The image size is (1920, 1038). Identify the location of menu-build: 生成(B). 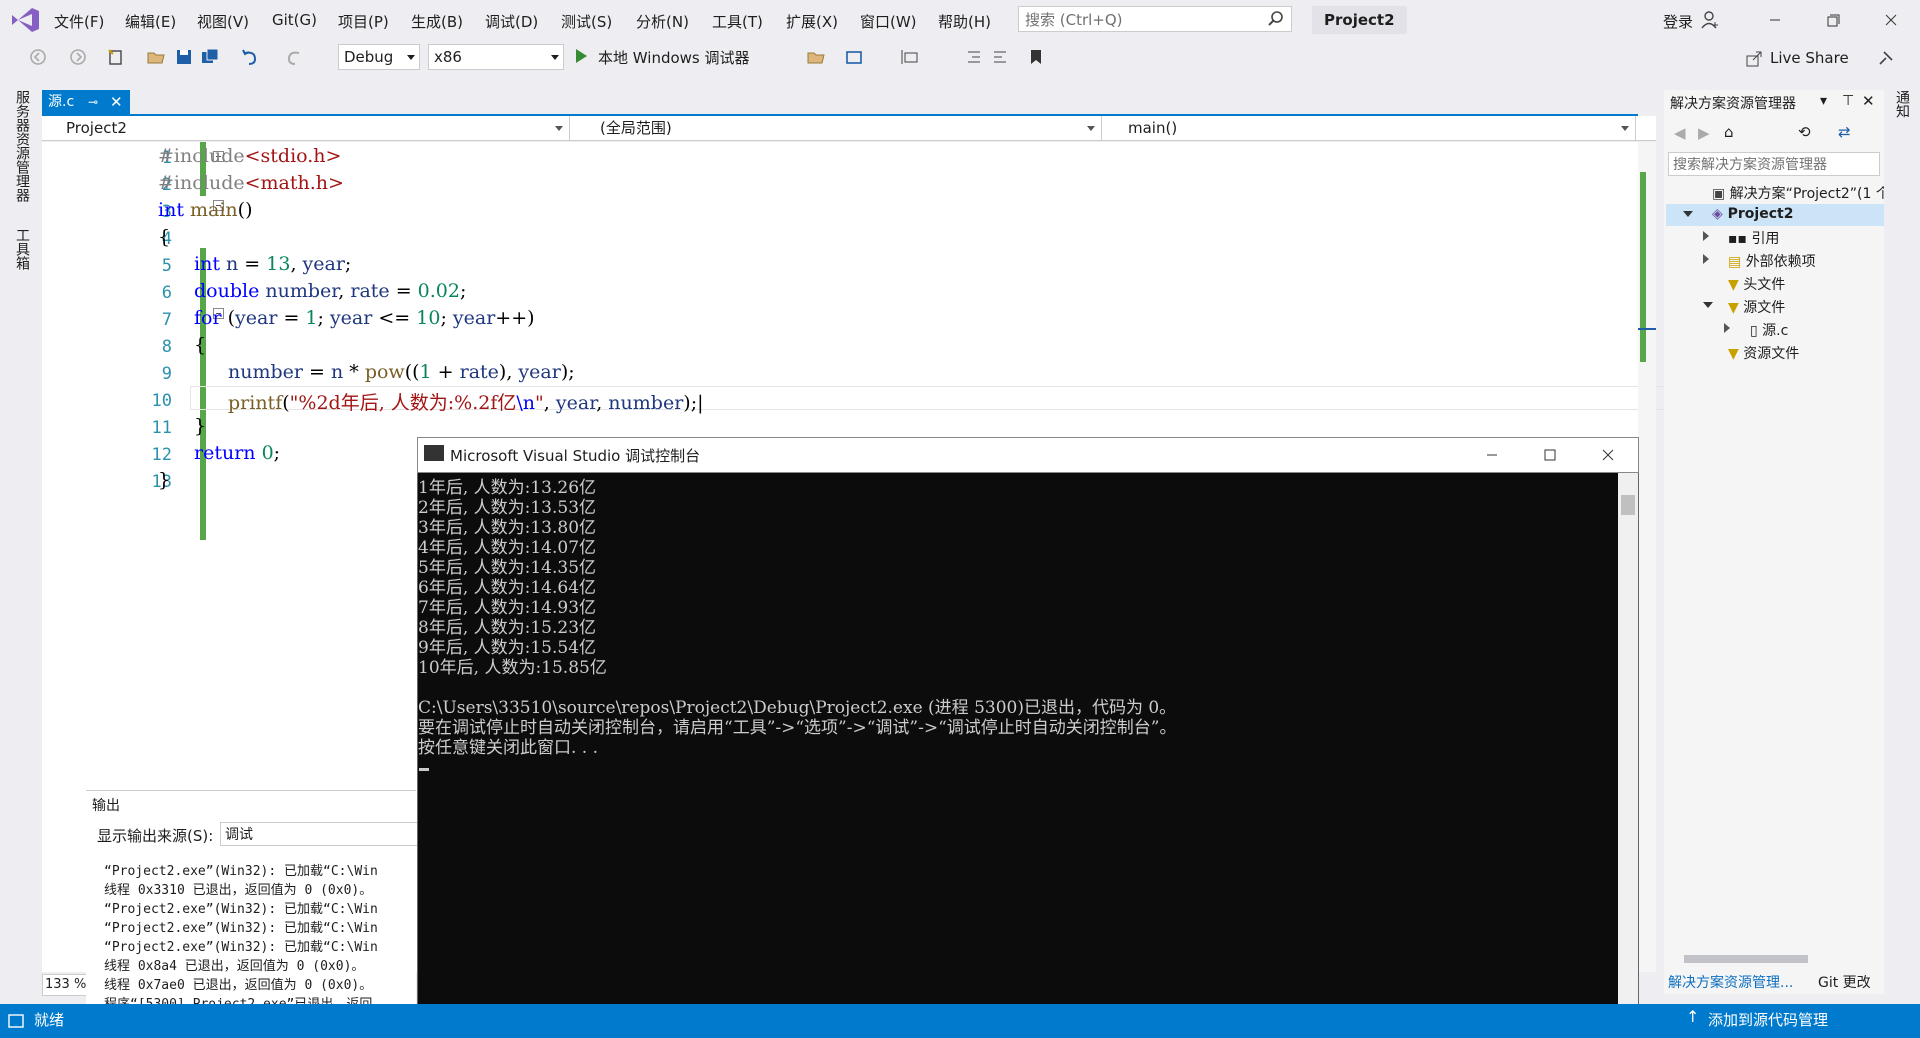
(437, 21).